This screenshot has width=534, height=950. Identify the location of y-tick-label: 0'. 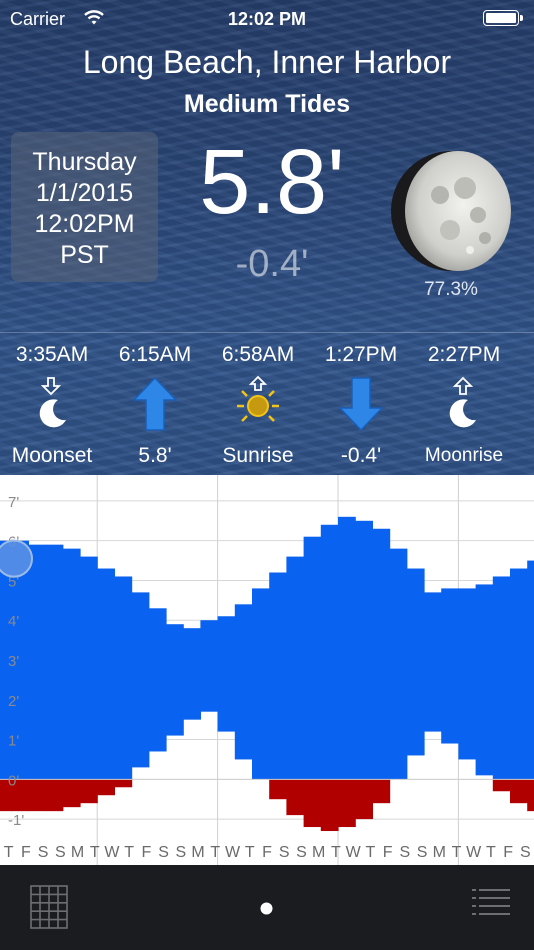
(13, 780).